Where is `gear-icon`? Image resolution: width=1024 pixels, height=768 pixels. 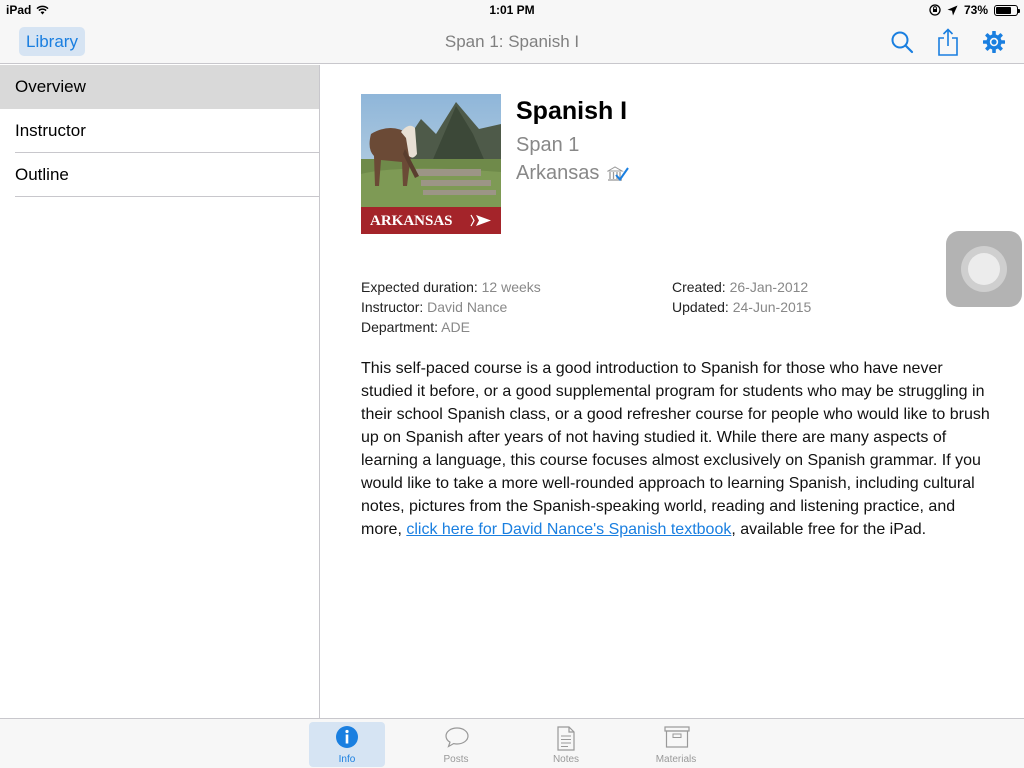 gear-icon is located at coordinates (994, 42).